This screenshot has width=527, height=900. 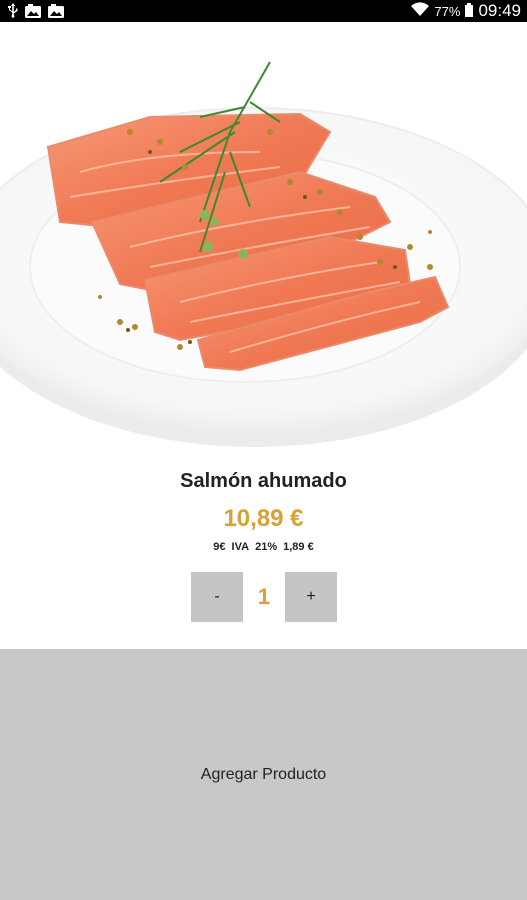 I want to click on tax-amount: 1,89 €, so click(x=298, y=547).